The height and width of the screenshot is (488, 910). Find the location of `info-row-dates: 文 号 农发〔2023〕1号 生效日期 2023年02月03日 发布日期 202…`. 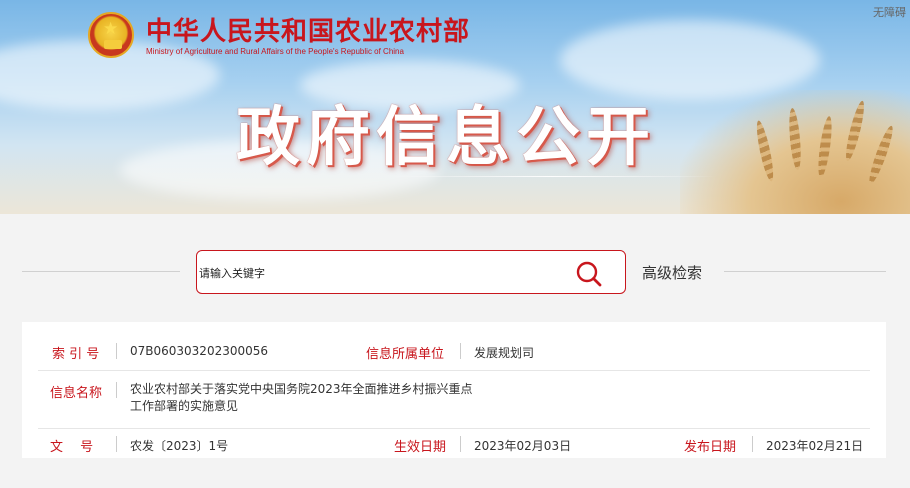

info-row-dates: 文 号 农发〔2023〕1号 生效日期 2023年02月03日 发布日期 202… is located at coordinates (454, 444).